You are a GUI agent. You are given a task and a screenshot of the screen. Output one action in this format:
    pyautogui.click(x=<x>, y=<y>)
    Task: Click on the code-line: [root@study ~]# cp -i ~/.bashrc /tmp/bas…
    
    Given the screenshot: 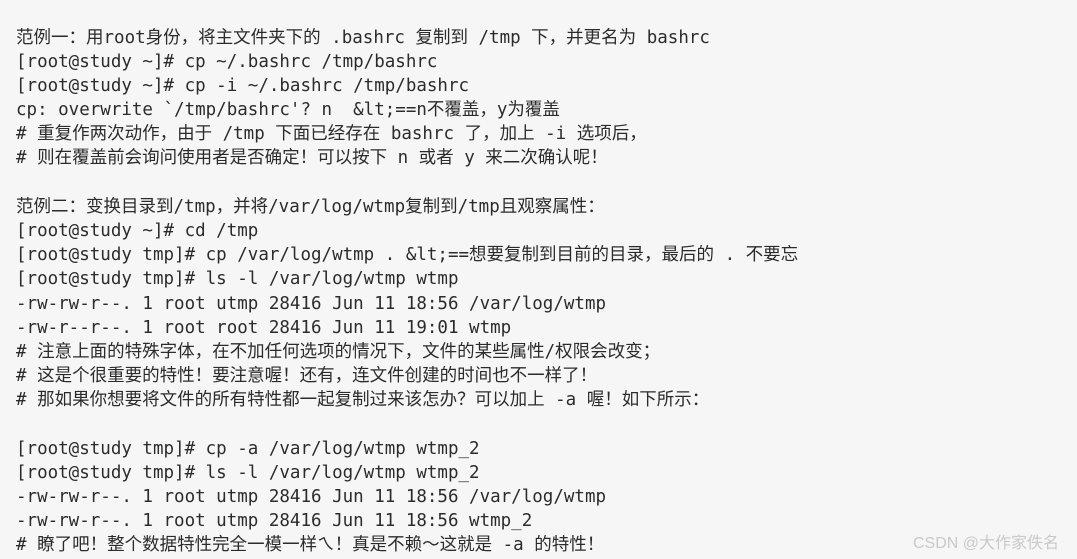 What is the action you would take?
    pyautogui.click(x=243, y=85)
    